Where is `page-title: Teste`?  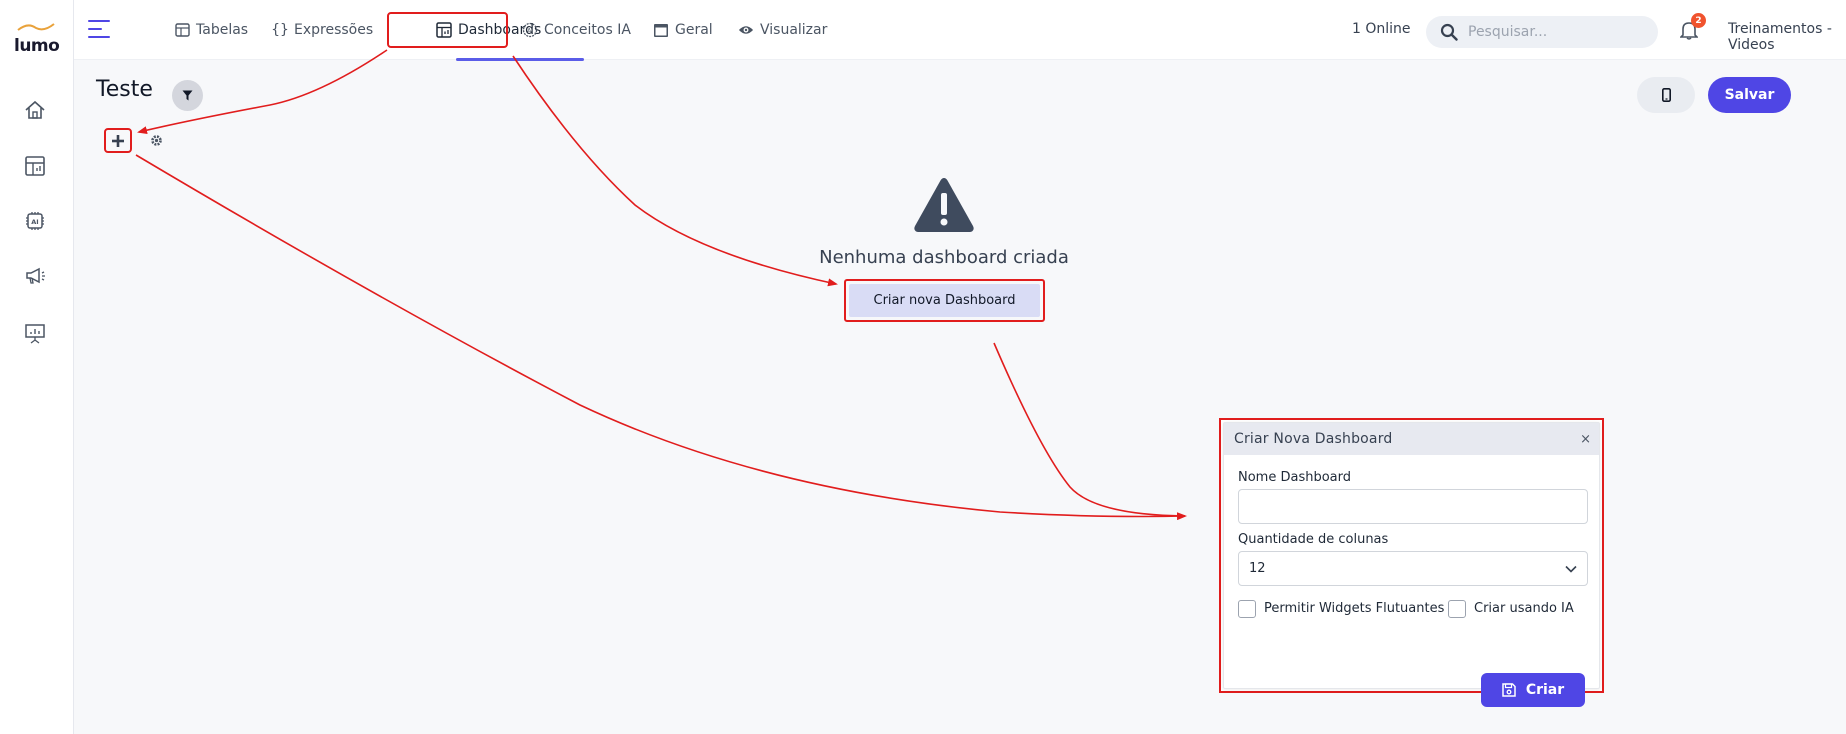 page-title: Teste is located at coordinates (124, 89).